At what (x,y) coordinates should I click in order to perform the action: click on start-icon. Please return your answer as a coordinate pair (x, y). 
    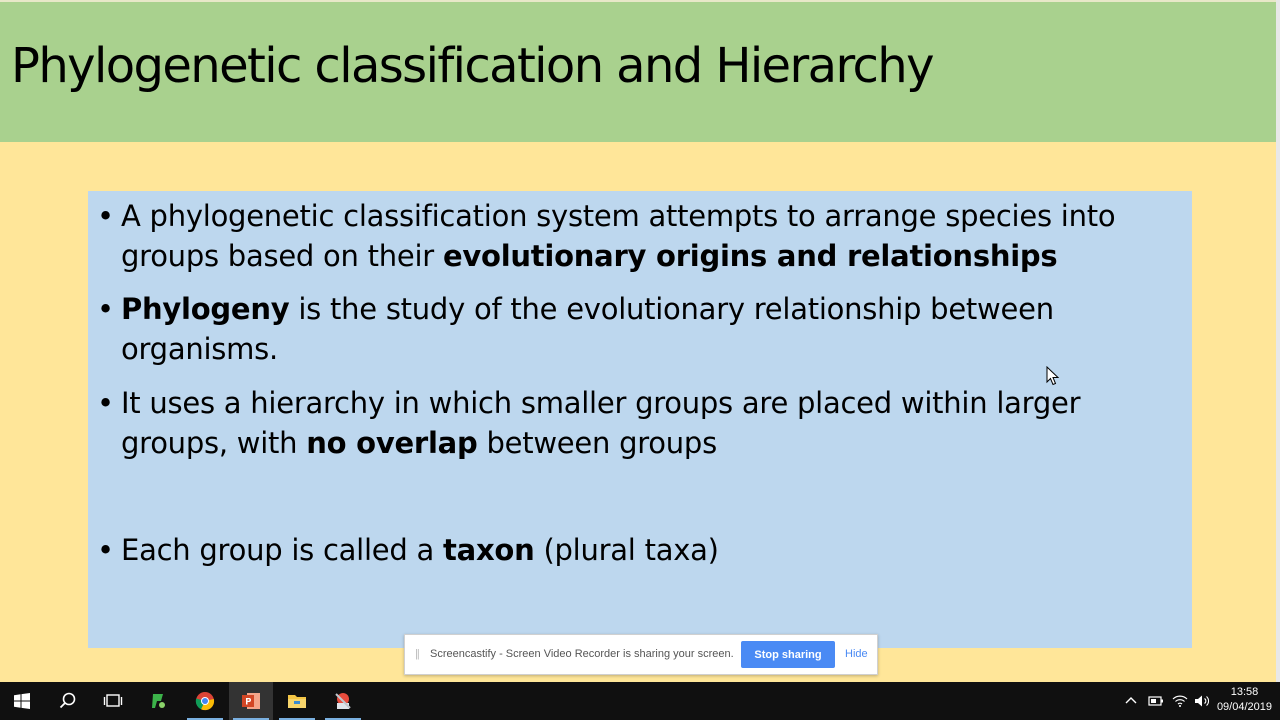
    Looking at the image, I should click on (22, 701).